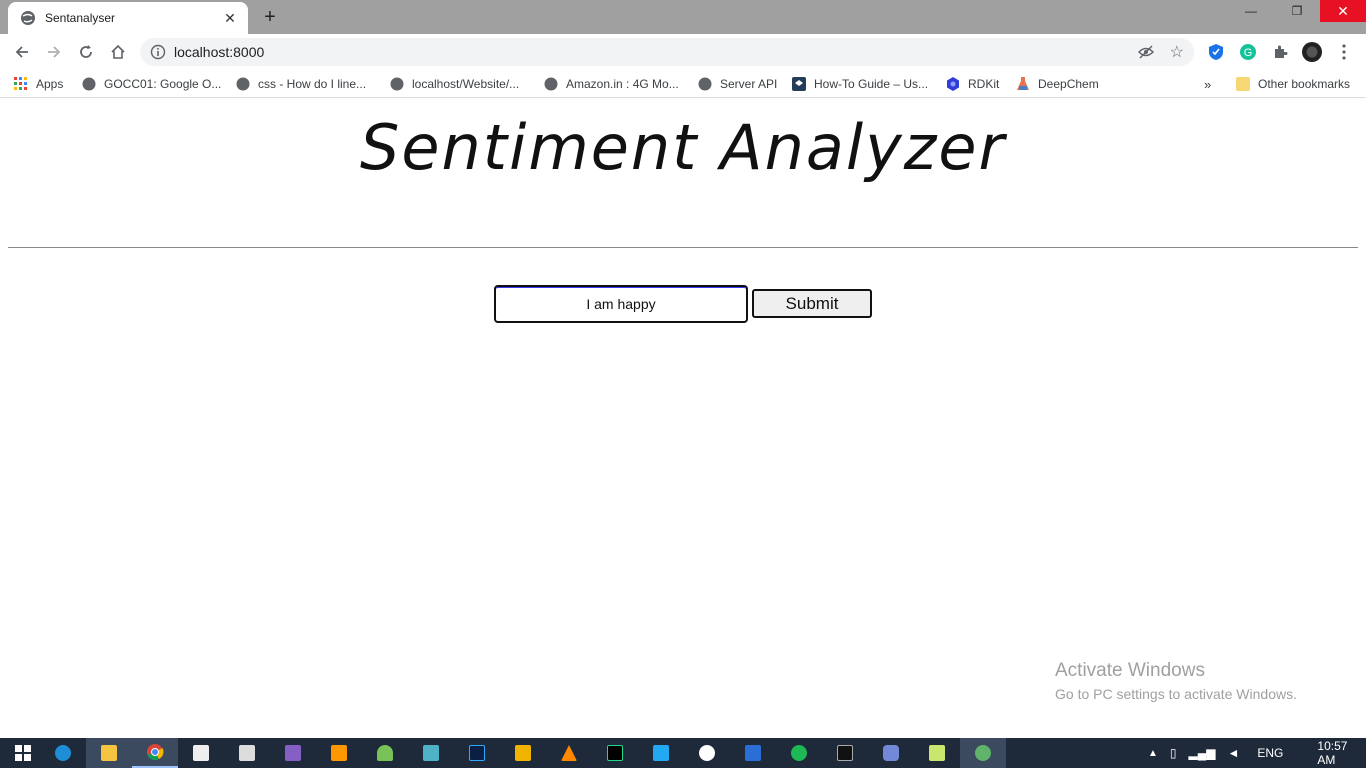 The height and width of the screenshot is (768, 1366). What do you see at coordinates (683, 247) in the screenshot?
I see `horizontal-divider` at bounding box center [683, 247].